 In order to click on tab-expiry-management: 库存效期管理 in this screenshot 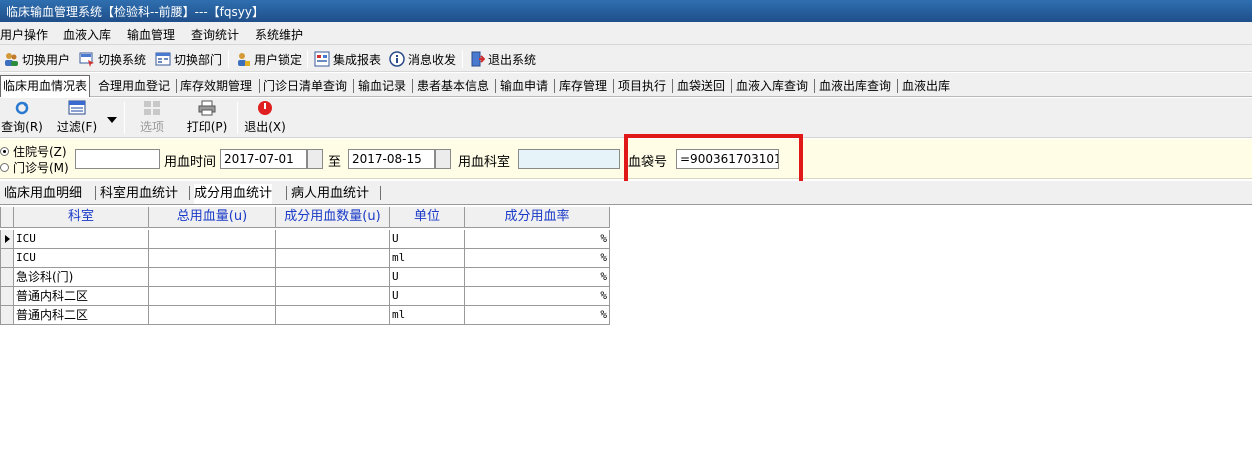, I will do `click(216, 86)`.